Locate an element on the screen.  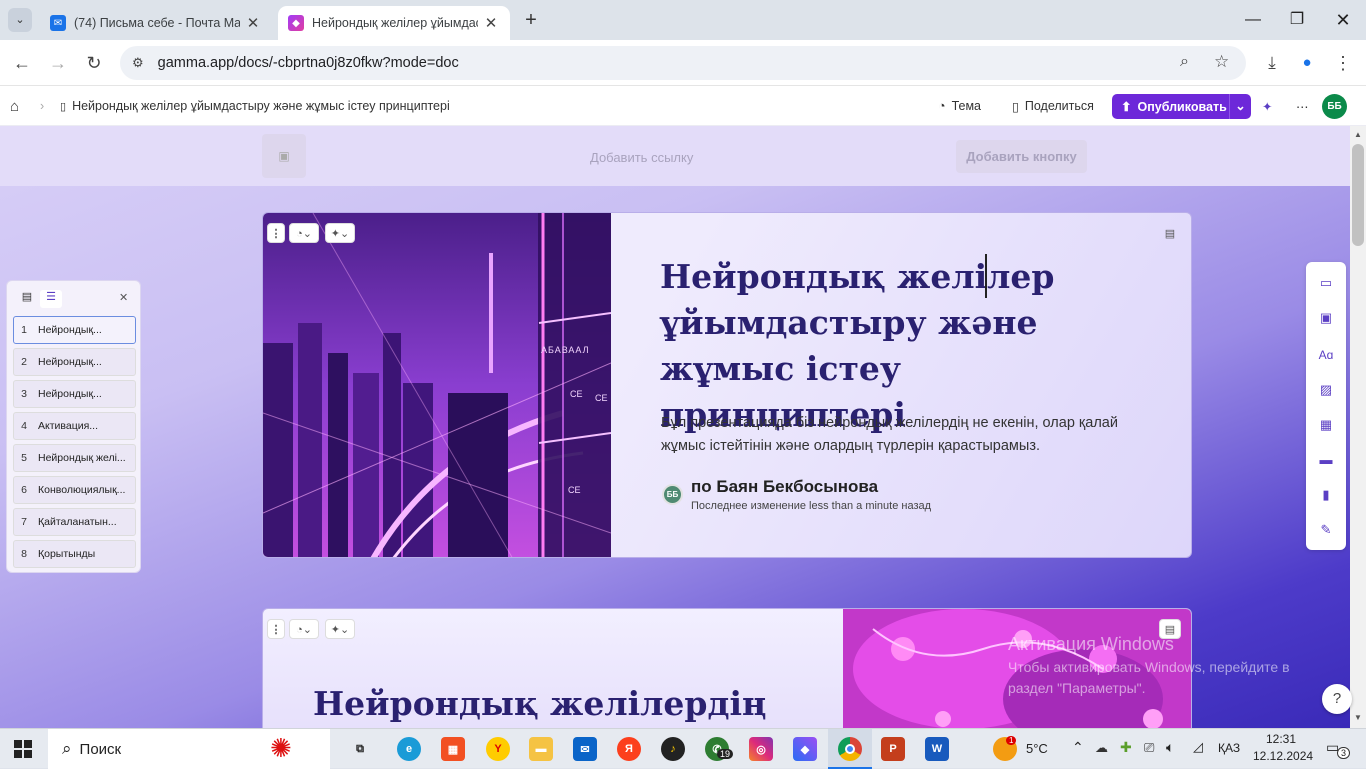
ai-sparkle-icon: ✦ is located at coordinates (1267, 106).